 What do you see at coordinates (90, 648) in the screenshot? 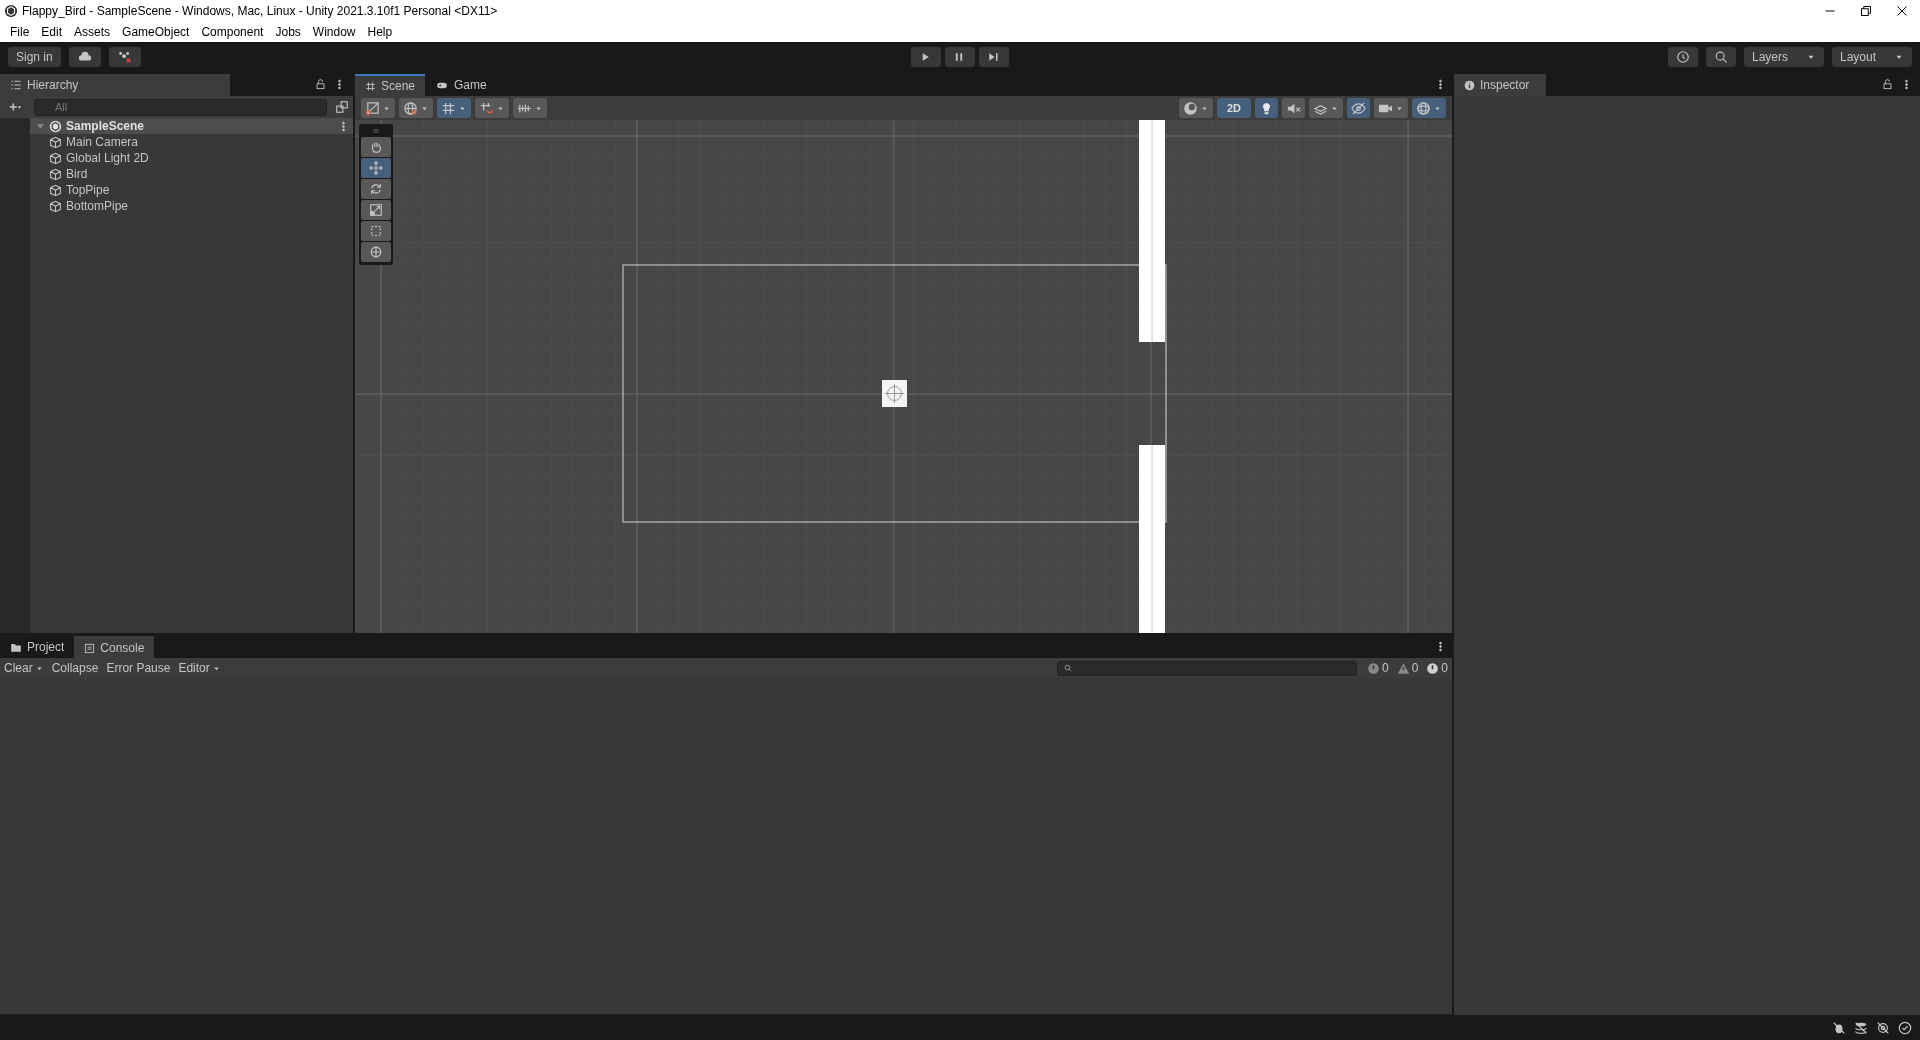
I see `console-icon` at bounding box center [90, 648].